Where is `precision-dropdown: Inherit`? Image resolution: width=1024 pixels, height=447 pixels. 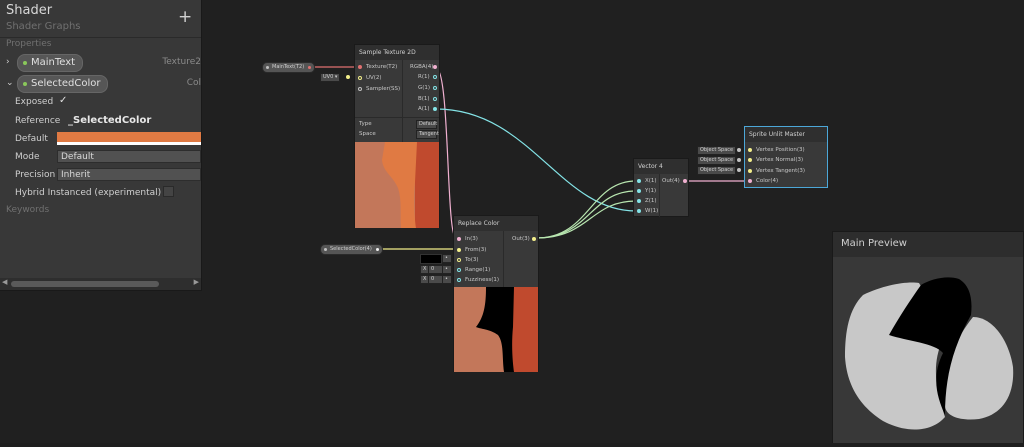 precision-dropdown: Inherit is located at coordinates (129, 174).